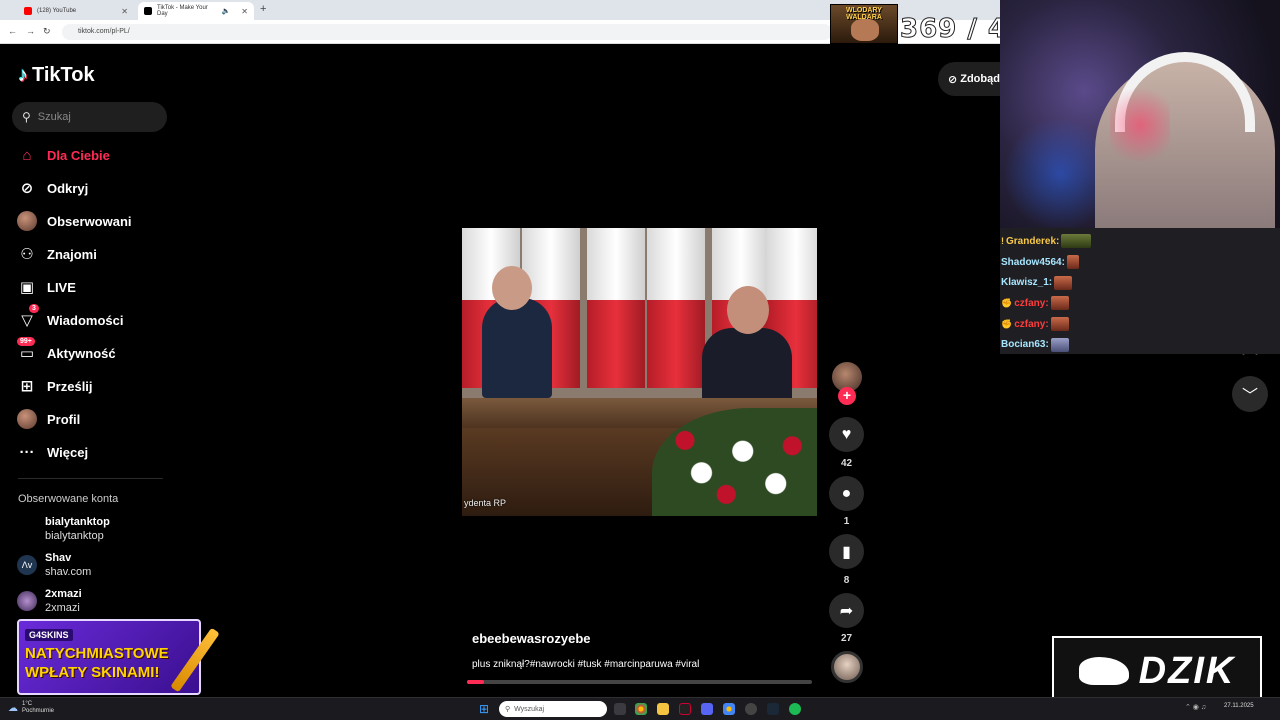 The image size is (1280, 720). What do you see at coordinates (49, 601) in the screenshot?
I see `followed-account: 2xmazi 2xmazi` at bounding box center [49, 601].